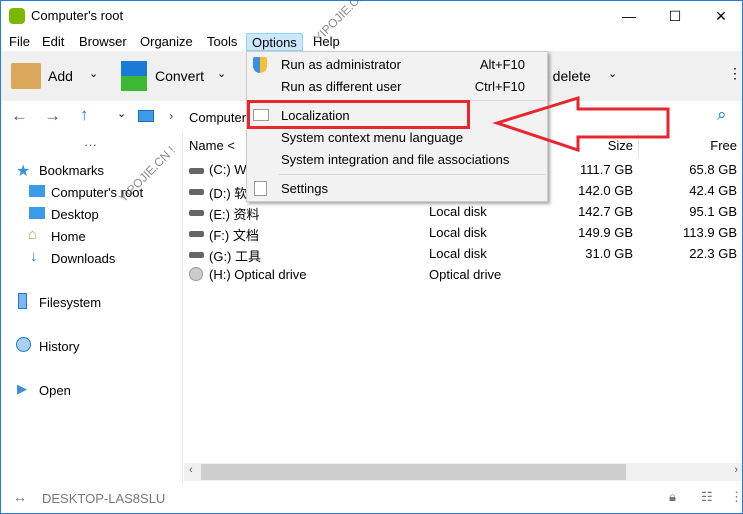  What do you see at coordinates (581, 124) in the screenshot?
I see `highlight-arrow-icon` at bounding box center [581, 124].